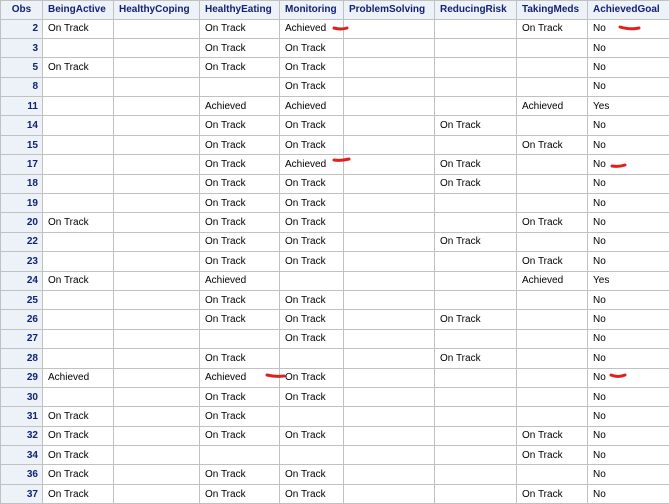  Describe the element at coordinates (22, 455) in the screenshot. I see `obs-cell: 34` at that location.